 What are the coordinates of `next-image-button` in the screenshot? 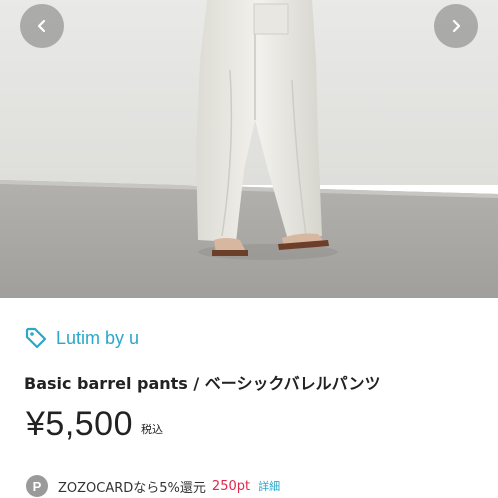 It's located at (456, 26).